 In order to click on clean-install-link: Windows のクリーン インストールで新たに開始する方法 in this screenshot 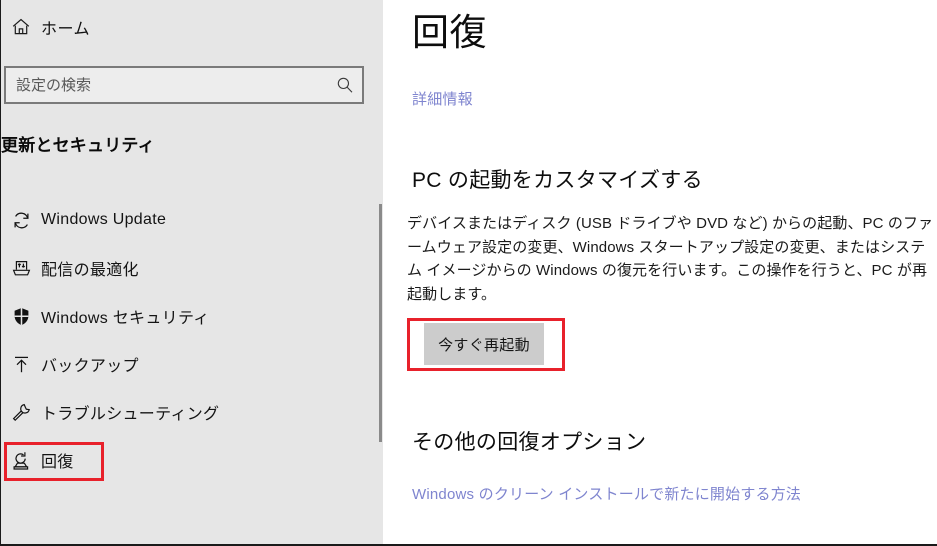, I will do `click(606, 493)`.